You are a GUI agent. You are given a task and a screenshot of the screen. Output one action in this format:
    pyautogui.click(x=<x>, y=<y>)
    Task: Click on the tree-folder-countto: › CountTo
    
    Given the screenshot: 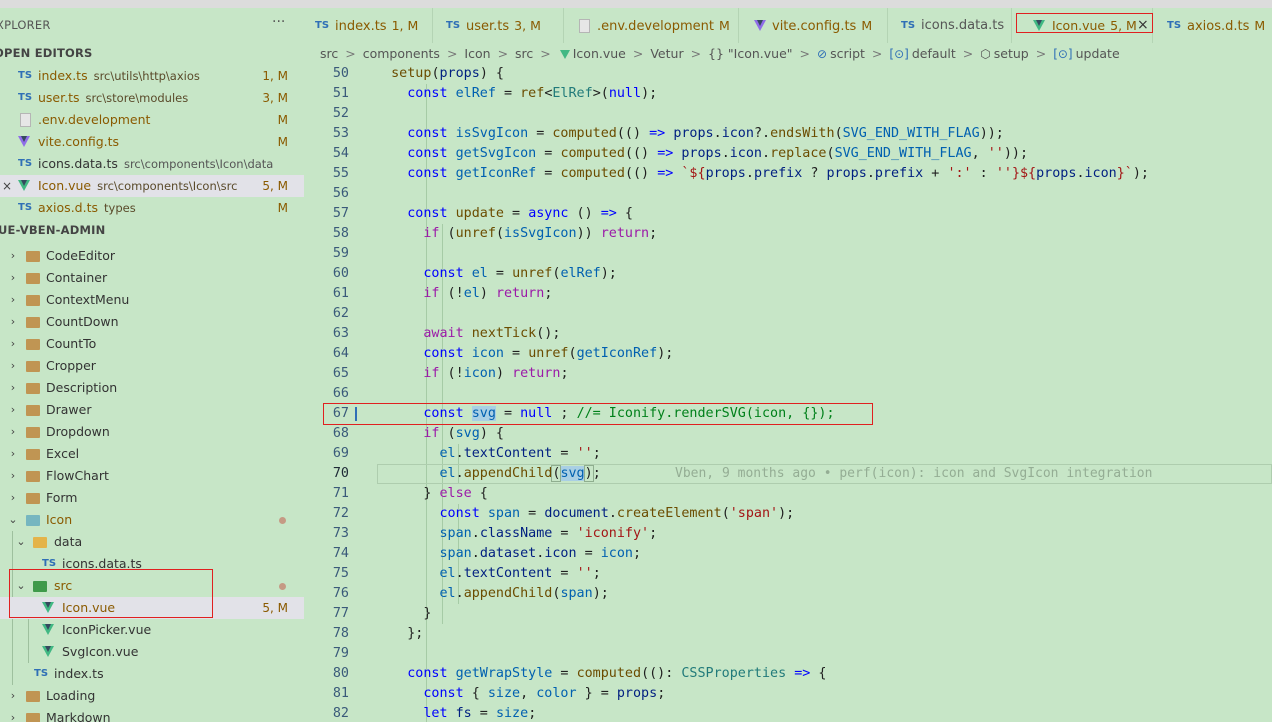 What is the action you would take?
    pyautogui.click(x=152, y=344)
    